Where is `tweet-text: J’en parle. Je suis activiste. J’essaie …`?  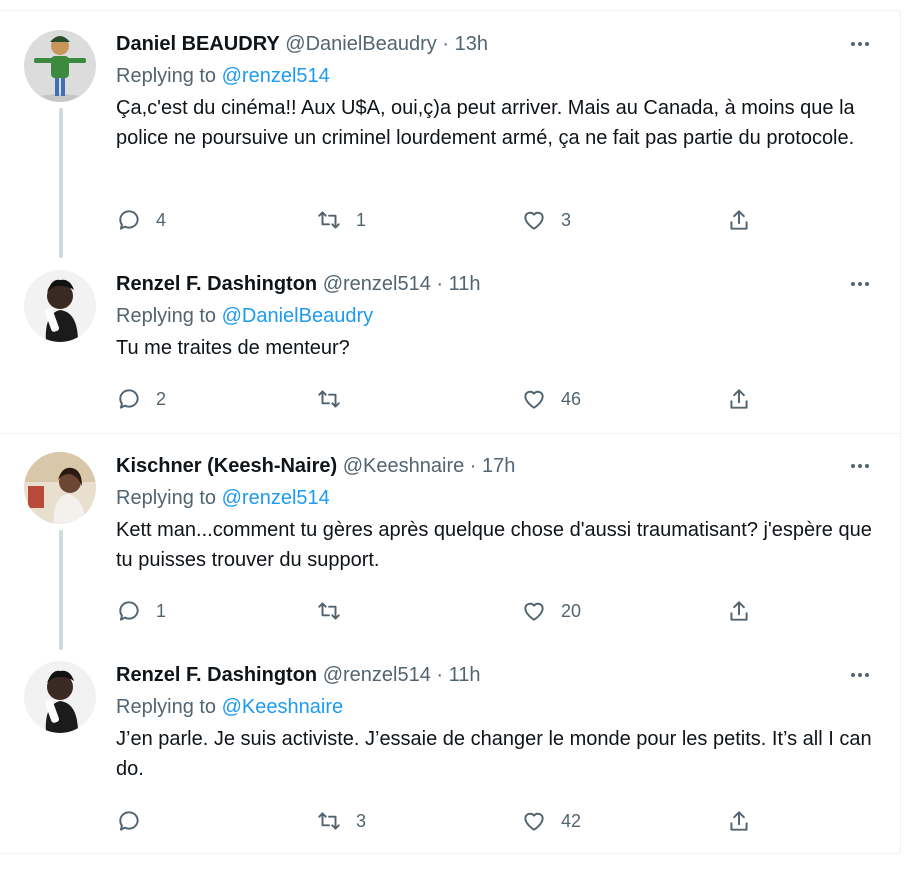
tweet-text: J’en parle. Je suis activiste. J’essaie … is located at coordinates (494, 754).